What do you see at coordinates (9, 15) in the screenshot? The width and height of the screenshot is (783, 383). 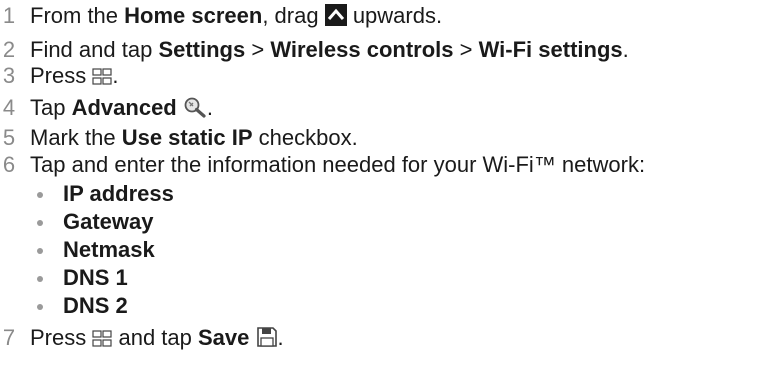 I see `step-number: 1` at bounding box center [9, 15].